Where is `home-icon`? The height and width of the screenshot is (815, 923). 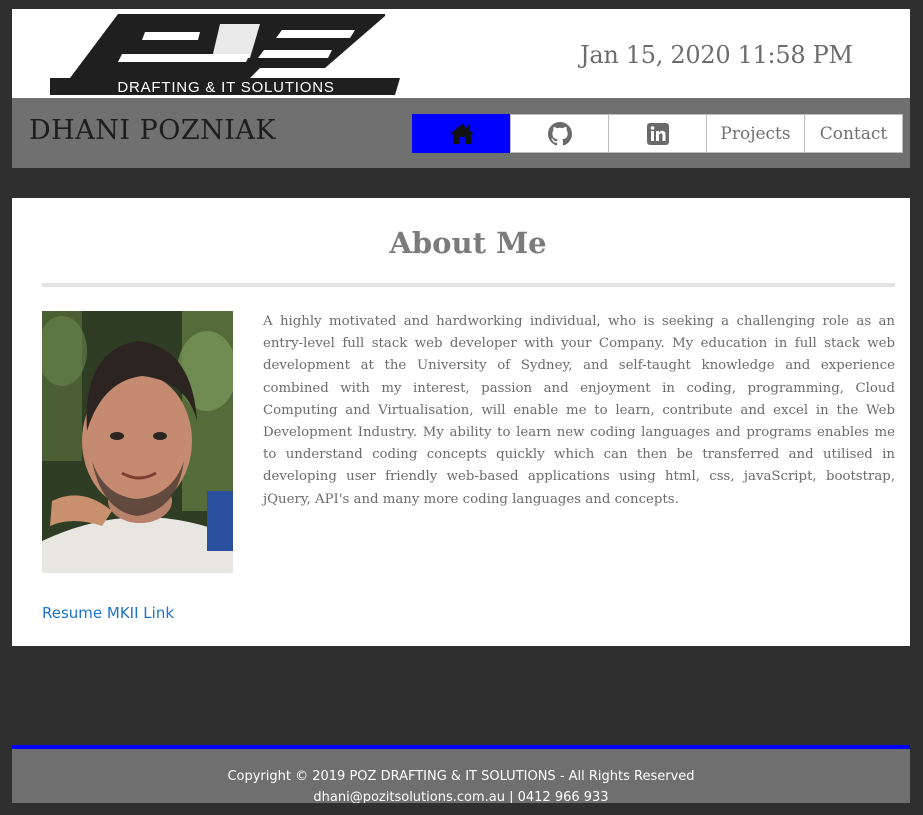 home-icon is located at coordinates (461, 133).